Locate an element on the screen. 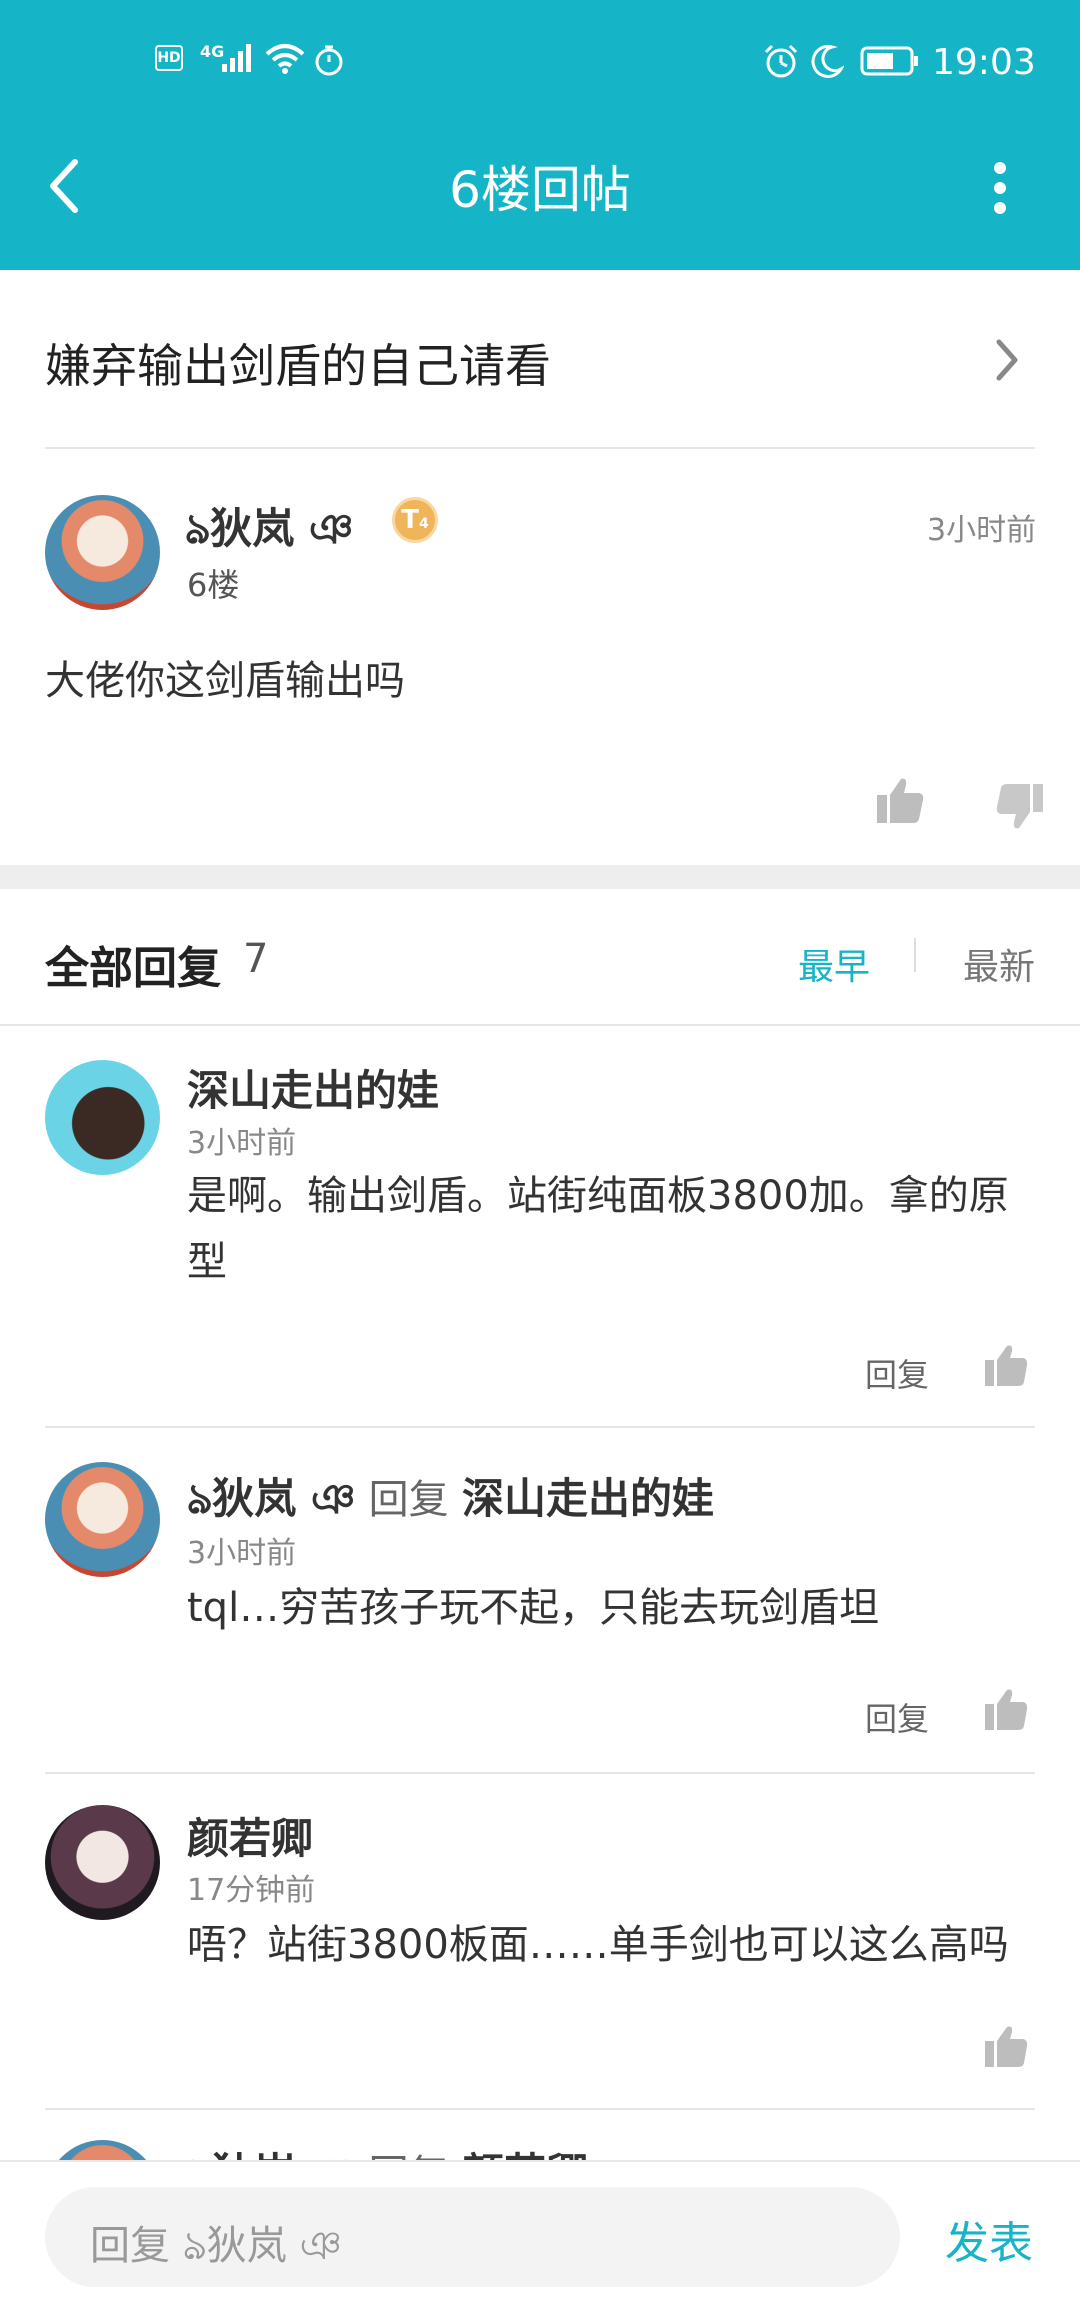  chevron-right-icon is located at coordinates (1007, 360).